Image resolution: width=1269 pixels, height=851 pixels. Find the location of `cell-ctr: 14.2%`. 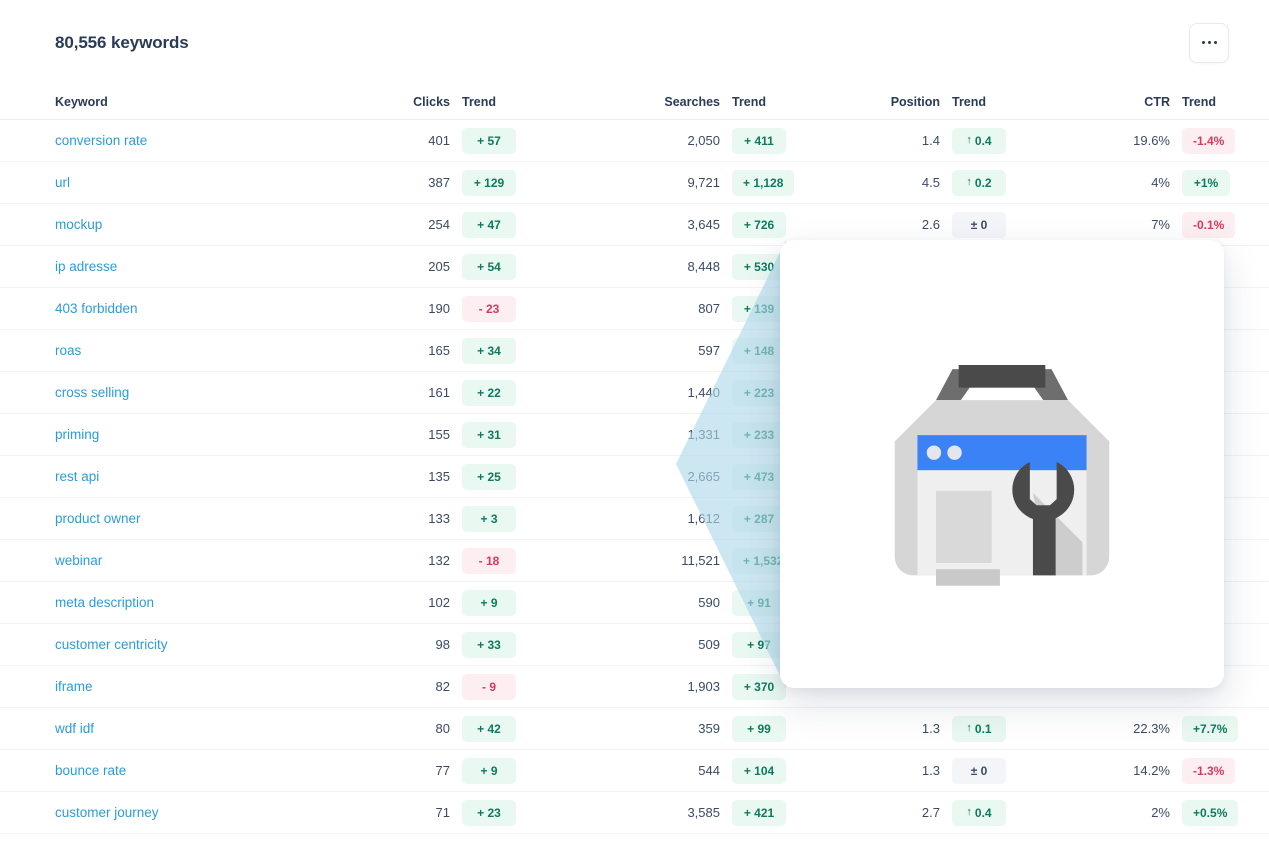

cell-ctr: 14.2% is located at coordinates (1130, 770).